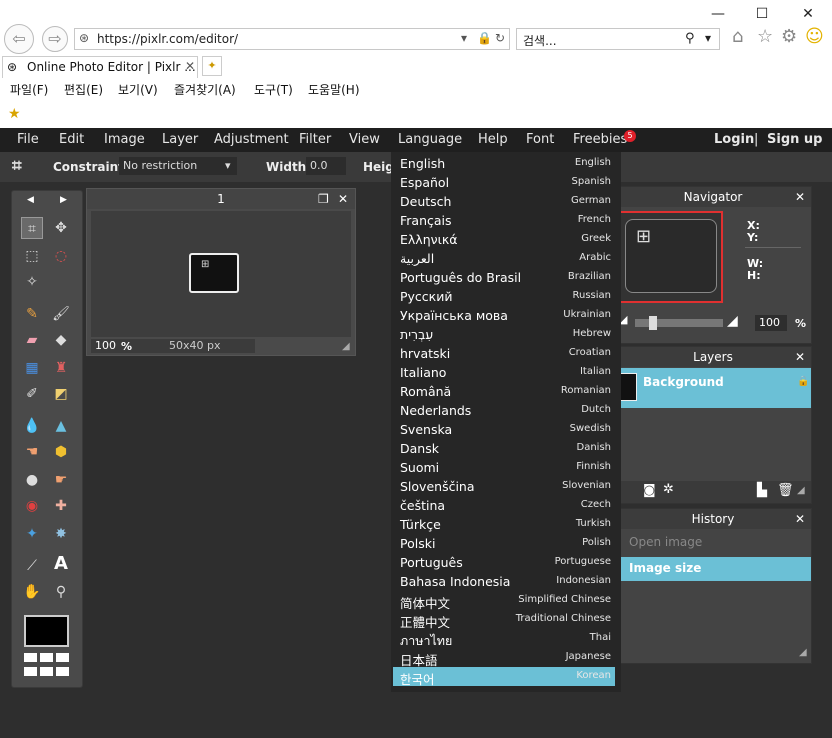 Image resolution: width=832 pixels, height=738 pixels. I want to click on language-item: Suomi Finnish, so click(504, 467).